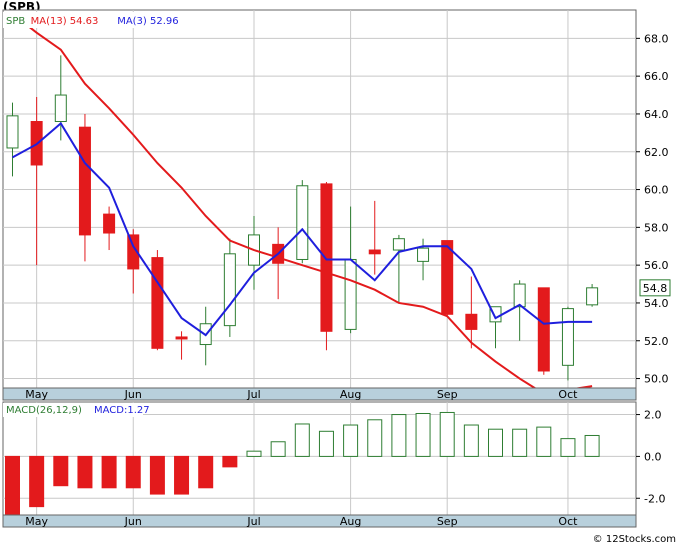 The image size is (680, 546). I want to click on price-legend-item: SPB, so click(15, 21).